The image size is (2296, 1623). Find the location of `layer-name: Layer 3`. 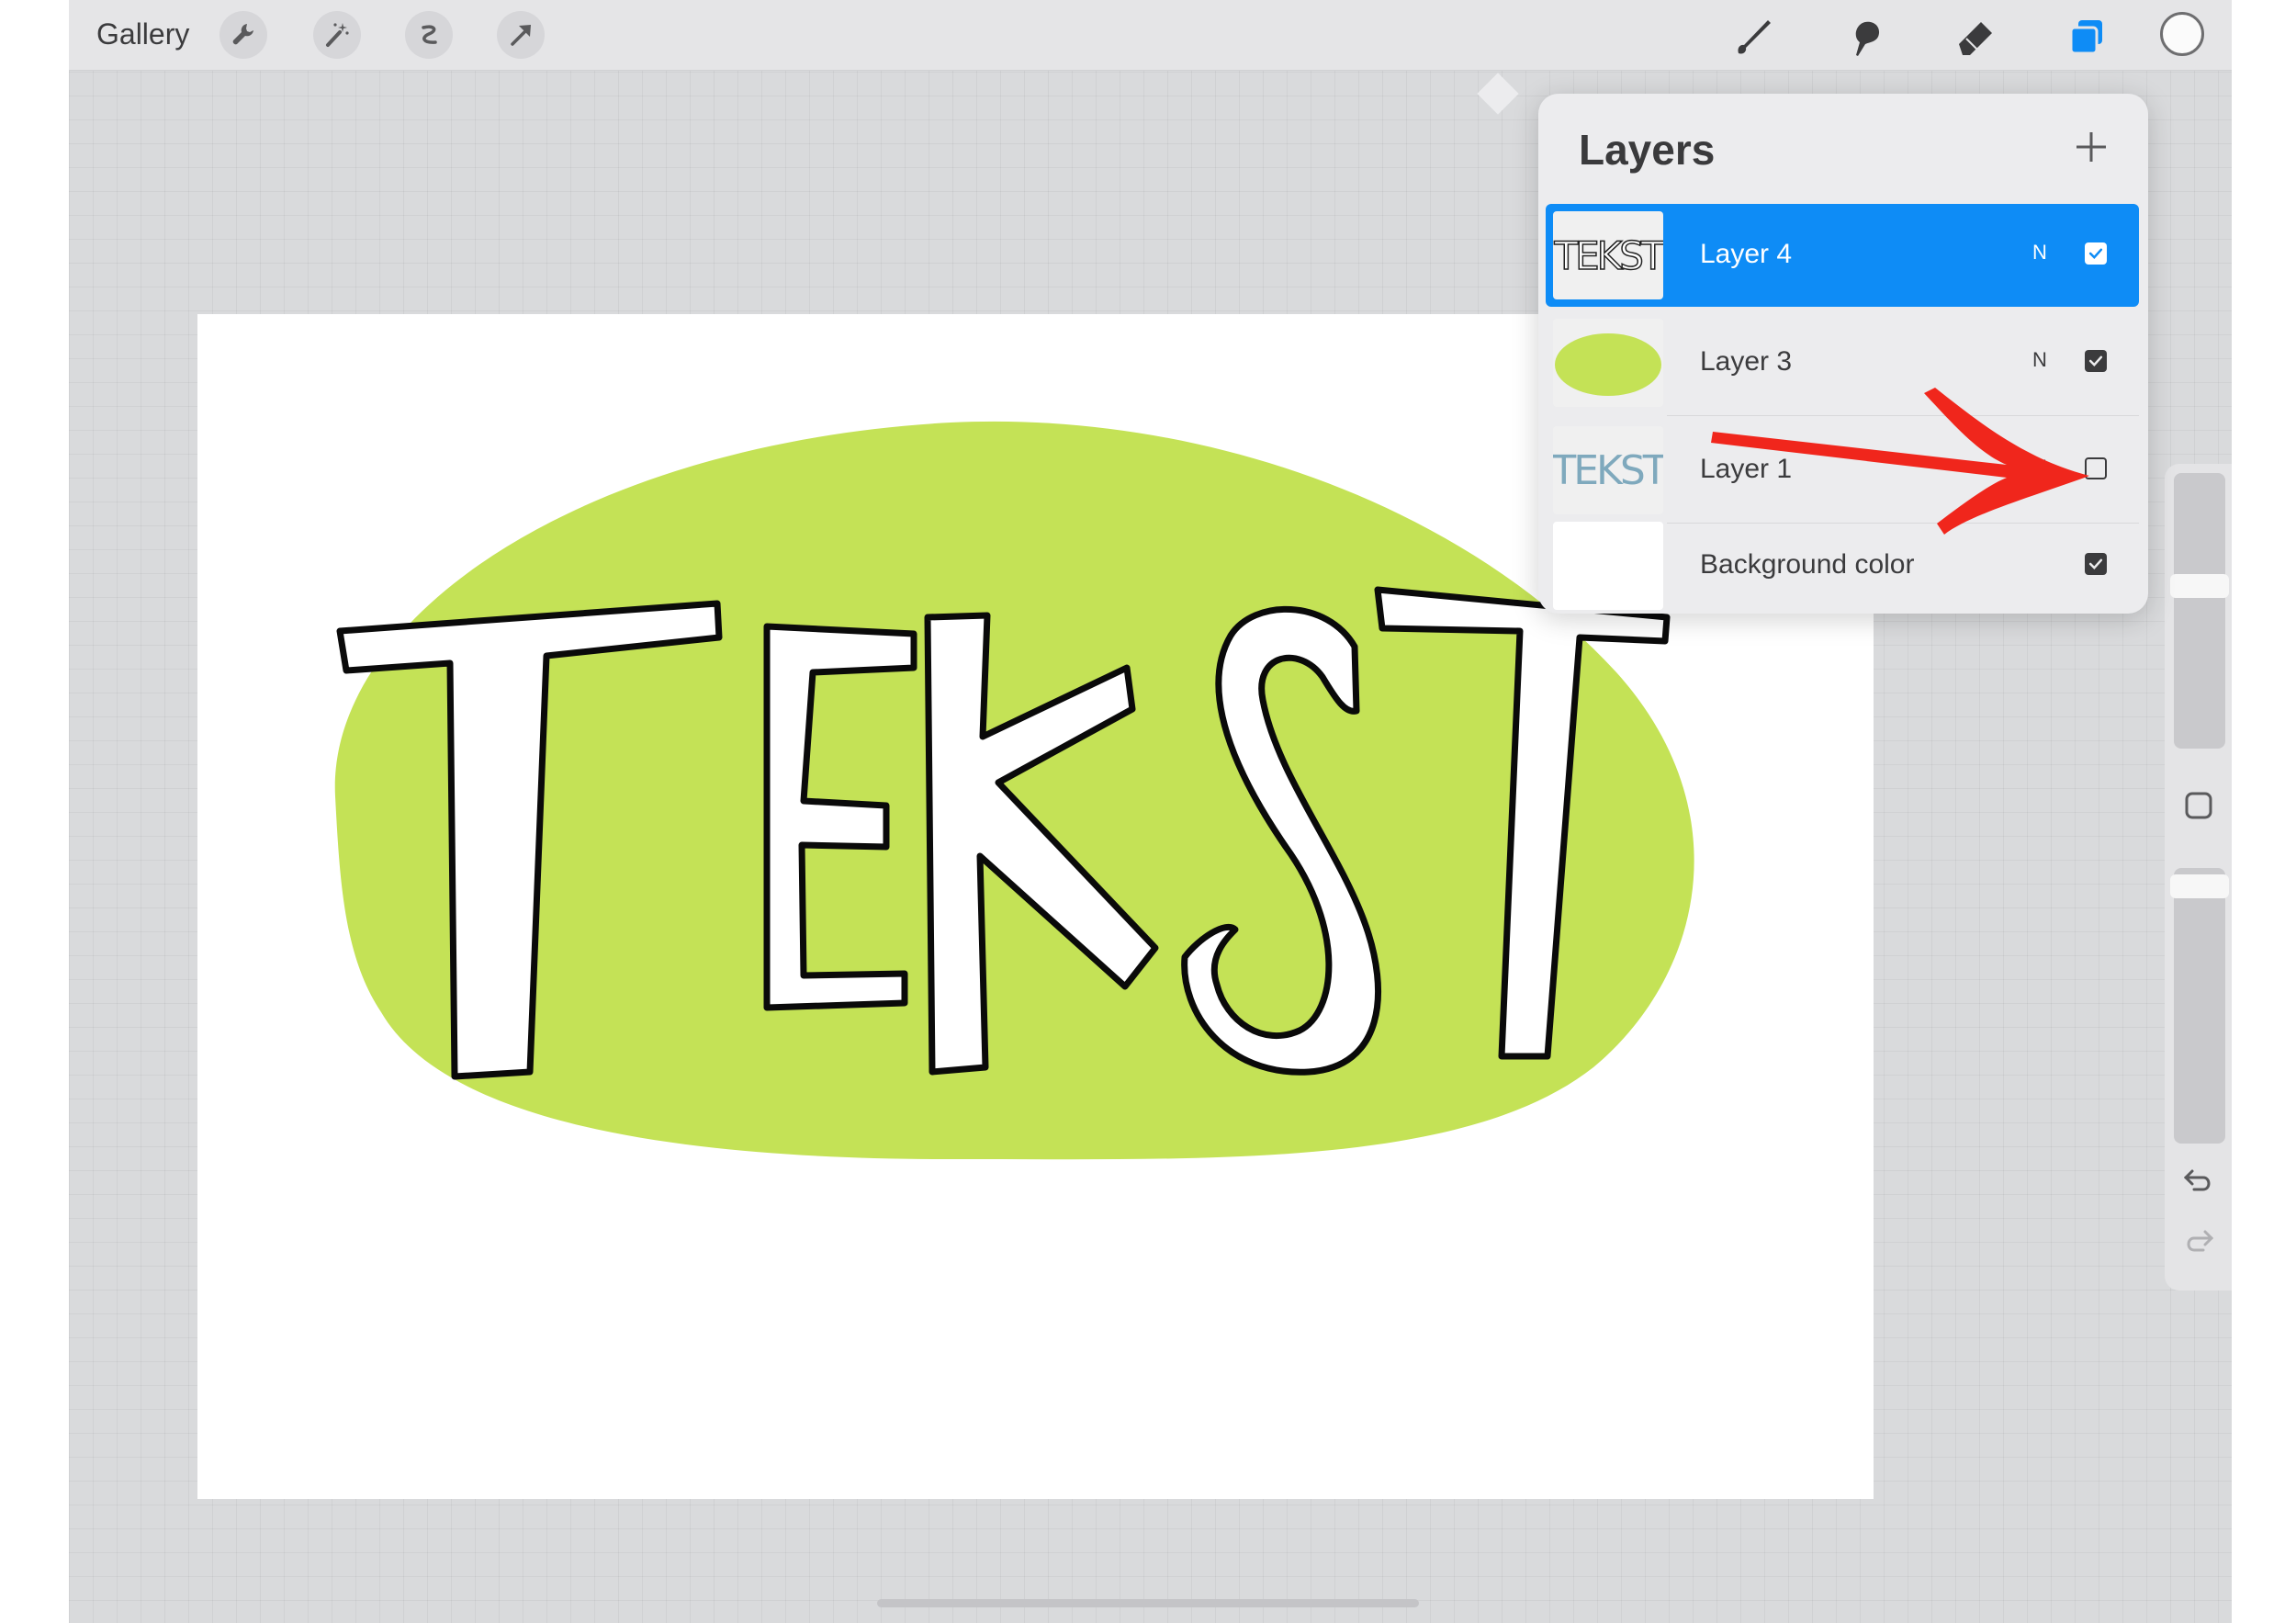

layer-name: Layer 3 is located at coordinates (1746, 361).